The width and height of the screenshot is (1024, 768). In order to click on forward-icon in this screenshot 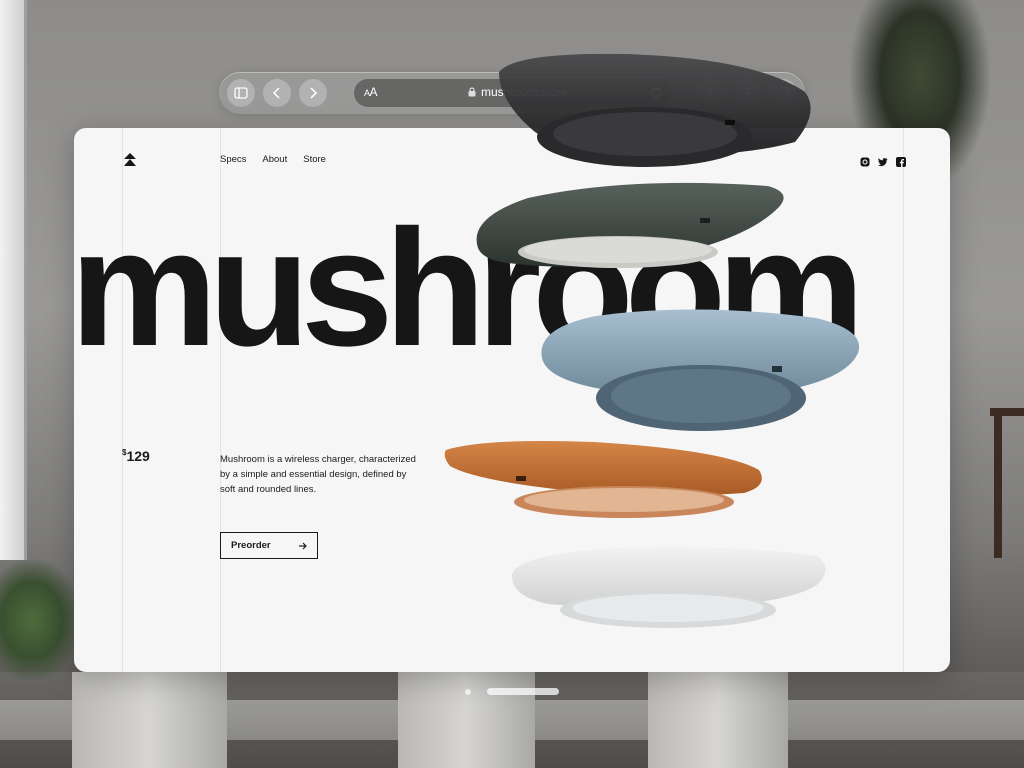, I will do `click(313, 93)`.